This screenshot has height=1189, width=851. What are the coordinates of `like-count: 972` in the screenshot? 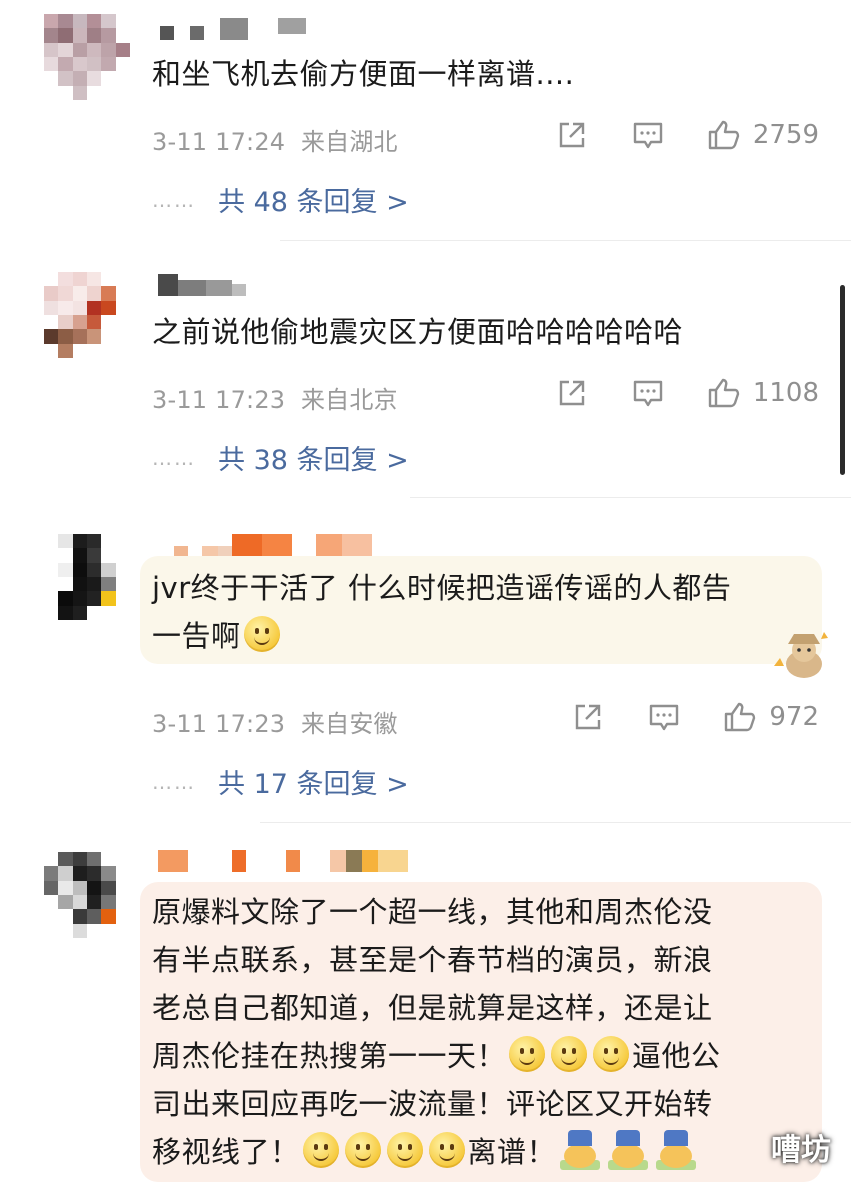 It's located at (794, 717).